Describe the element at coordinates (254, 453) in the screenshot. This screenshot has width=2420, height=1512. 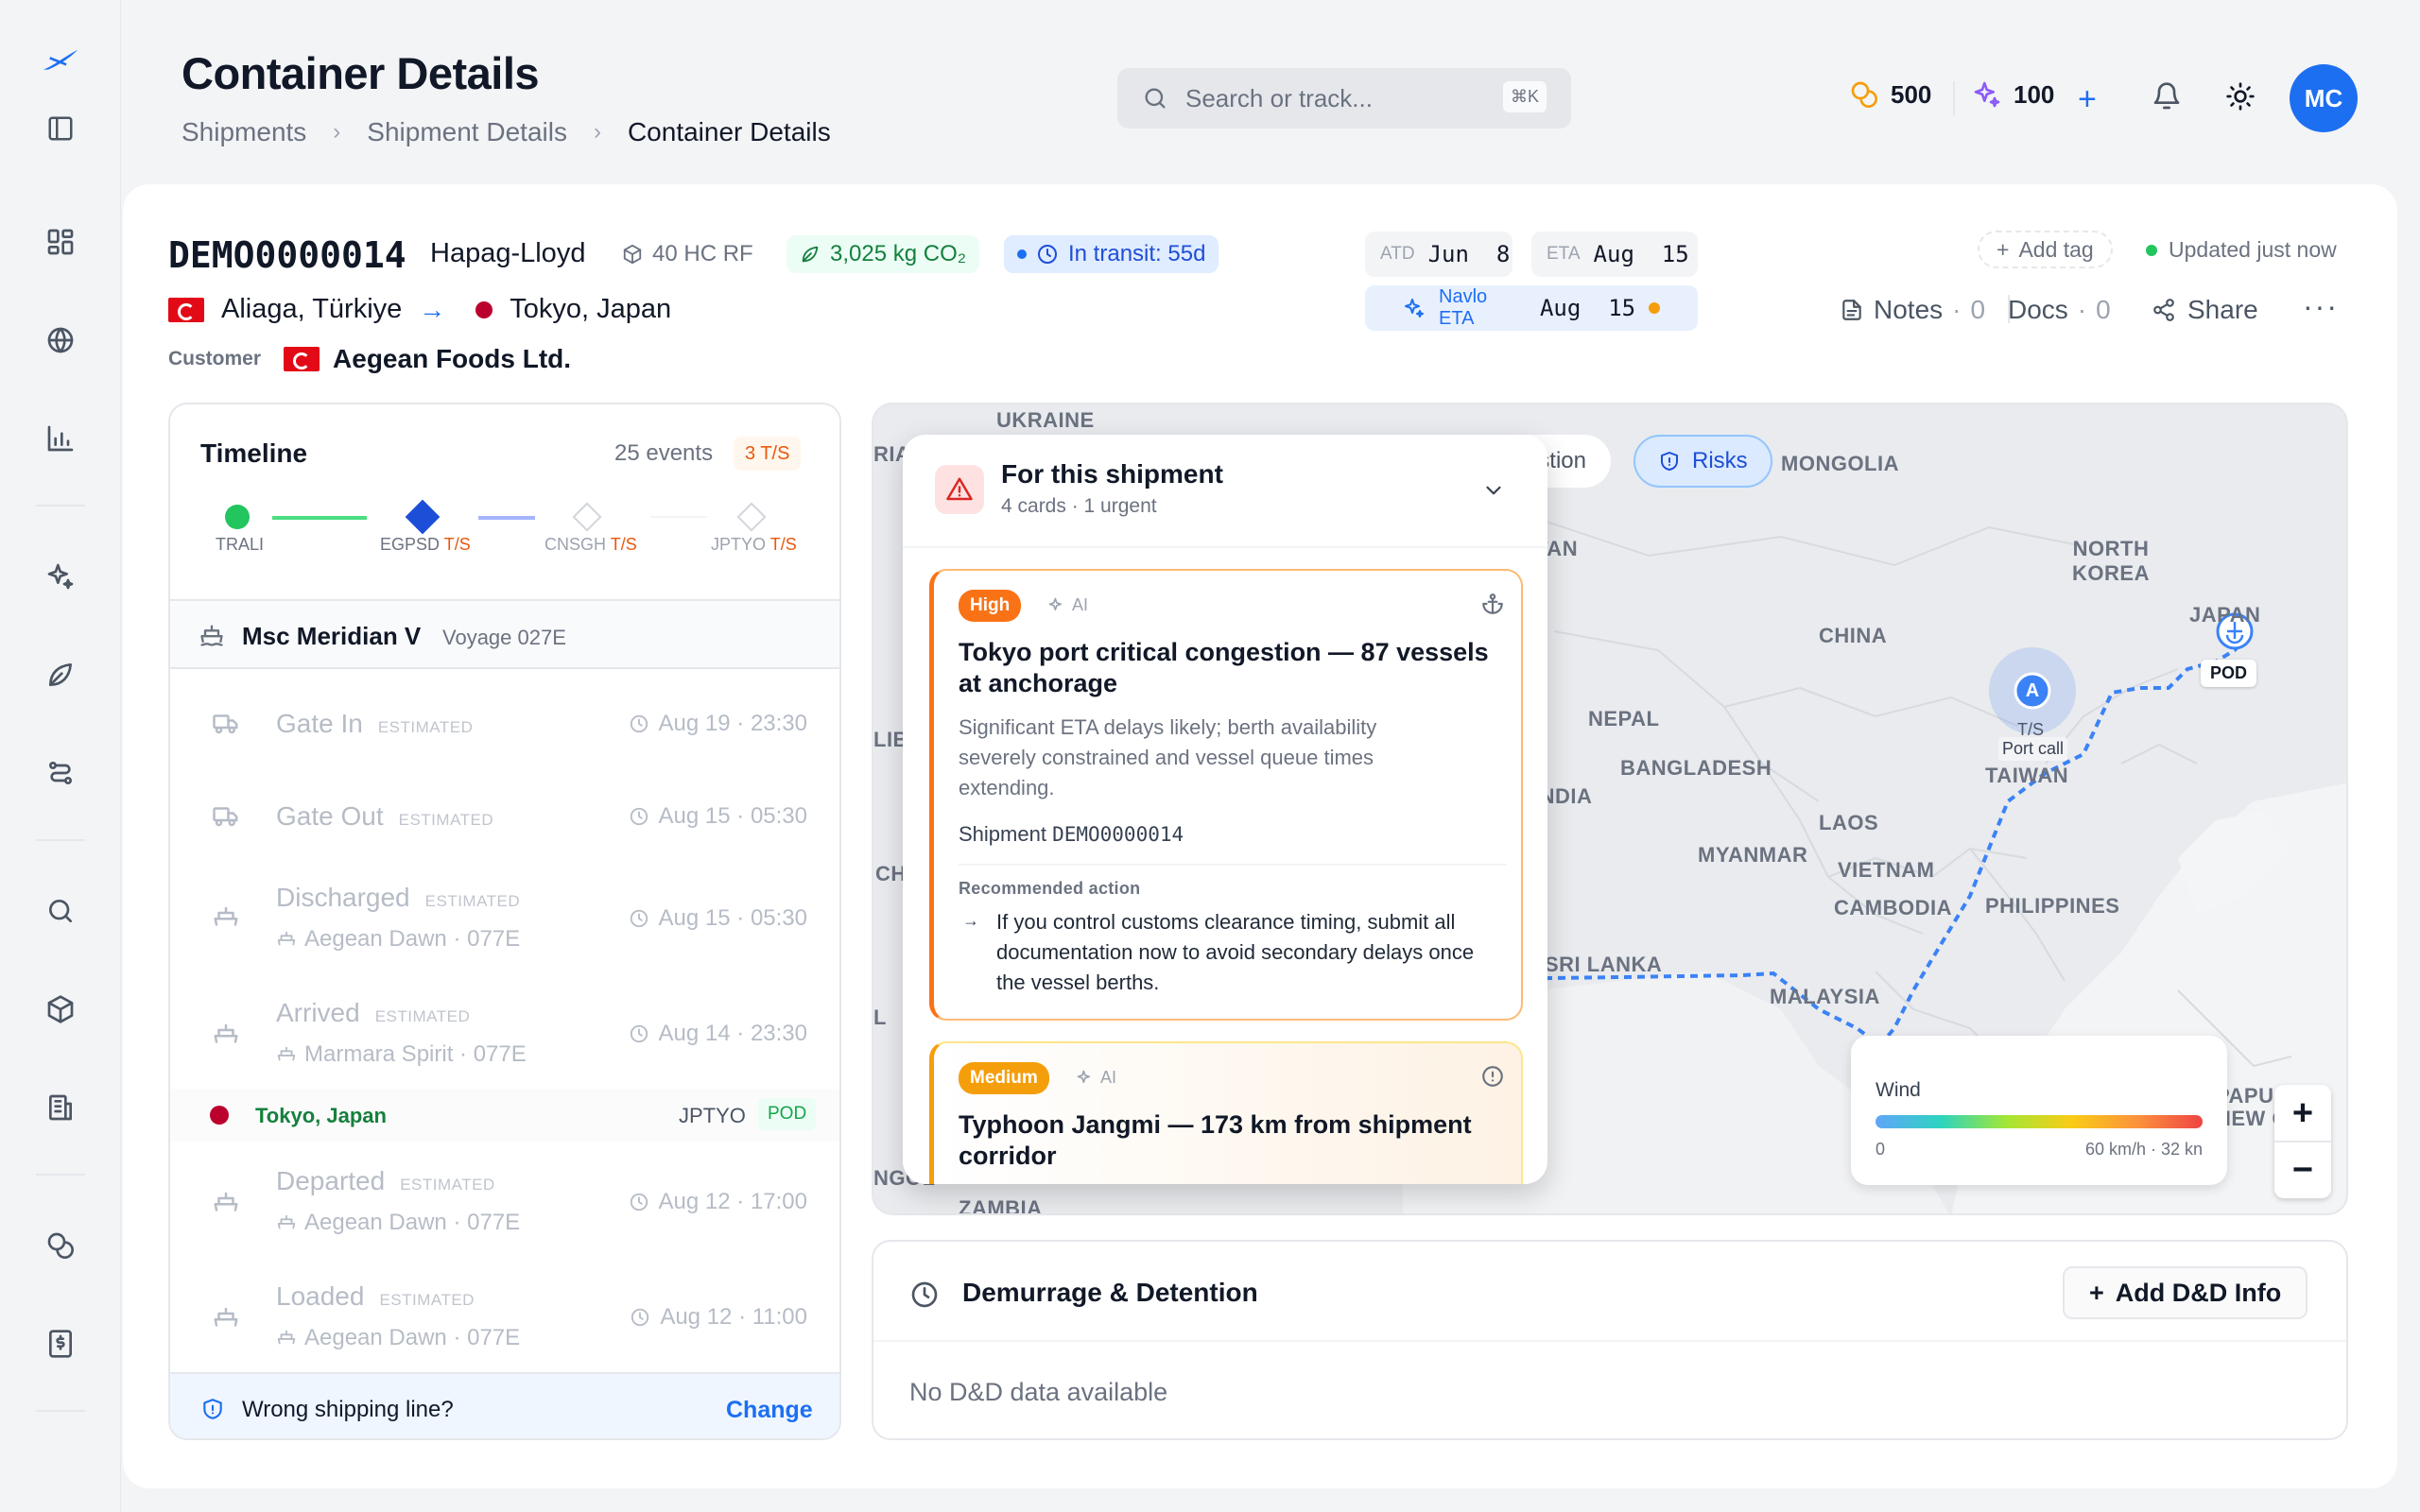
I see `timeline-title: Timeline` at that location.